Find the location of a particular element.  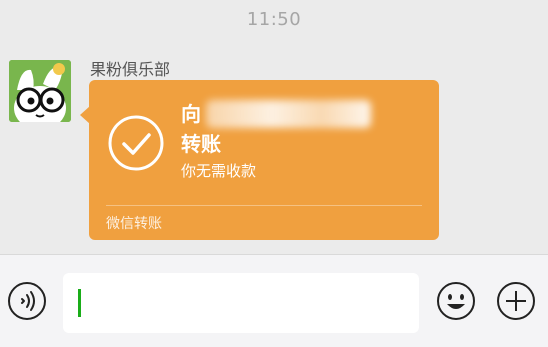

transfer-subtitle: 转账 is located at coordinates (201, 144).